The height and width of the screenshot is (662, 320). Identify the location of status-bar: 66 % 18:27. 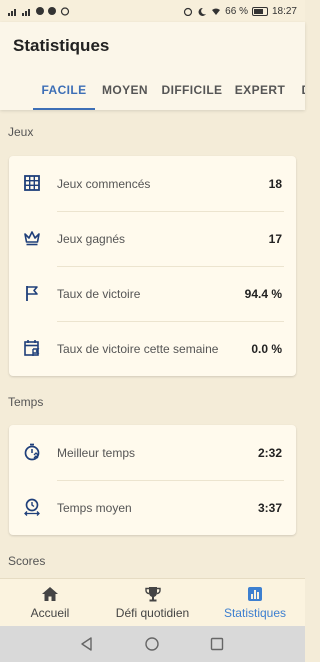
(152, 11).